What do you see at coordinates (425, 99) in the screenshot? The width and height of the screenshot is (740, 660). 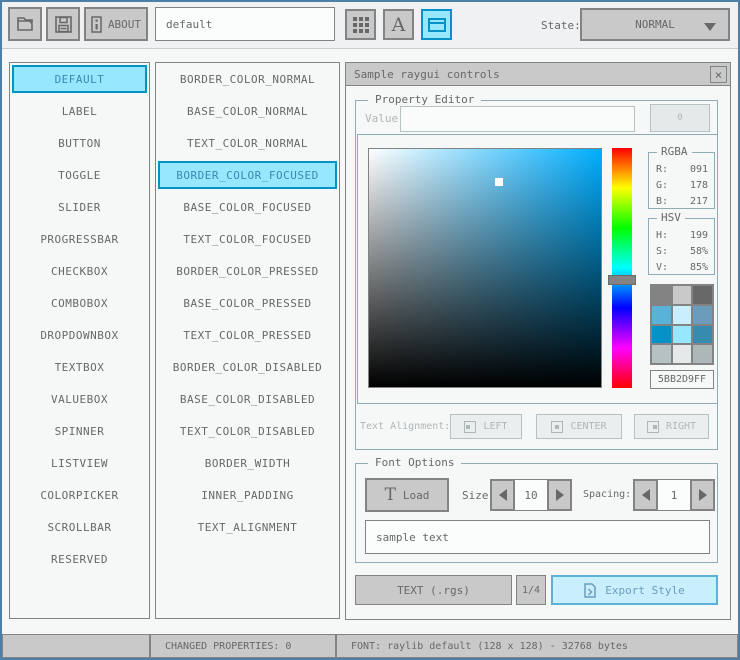 I see `property-editor-group-label: Property Editor` at bounding box center [425, 99].